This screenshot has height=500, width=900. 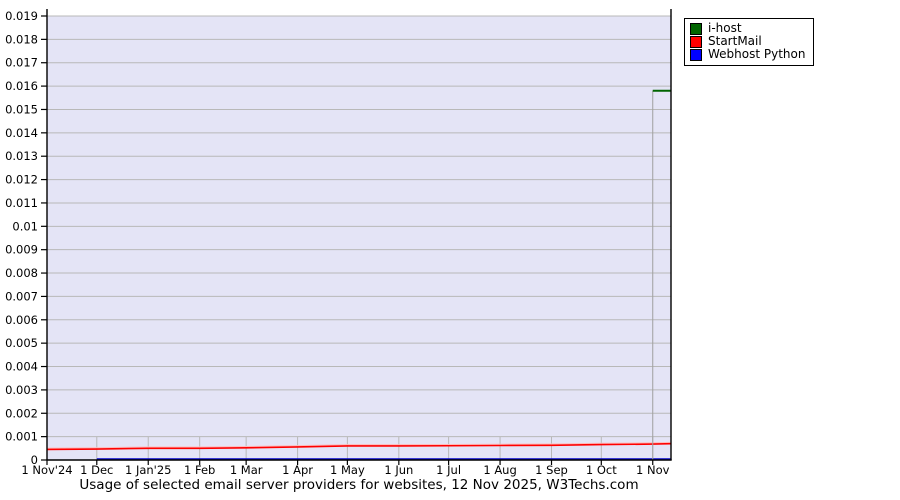 What do you see at coordinates (21, 273) in the screenshot?
I see `y-tick-label: 0.008` at bounding box center [21, 273].